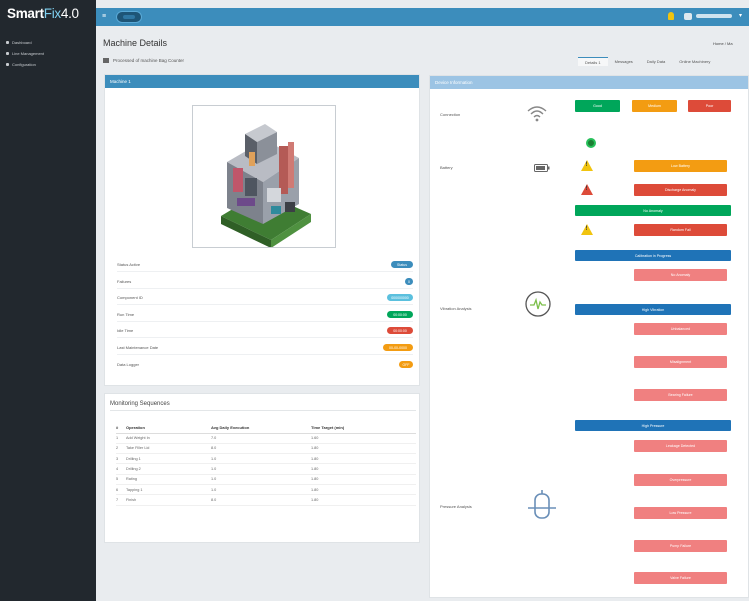 The height and width of the screenshot is (601, 749). What do you see at coordinates (723, 43) in the screenshot?
I see `breadcrumb: Home / Ma` at bounding box center [723, 43].